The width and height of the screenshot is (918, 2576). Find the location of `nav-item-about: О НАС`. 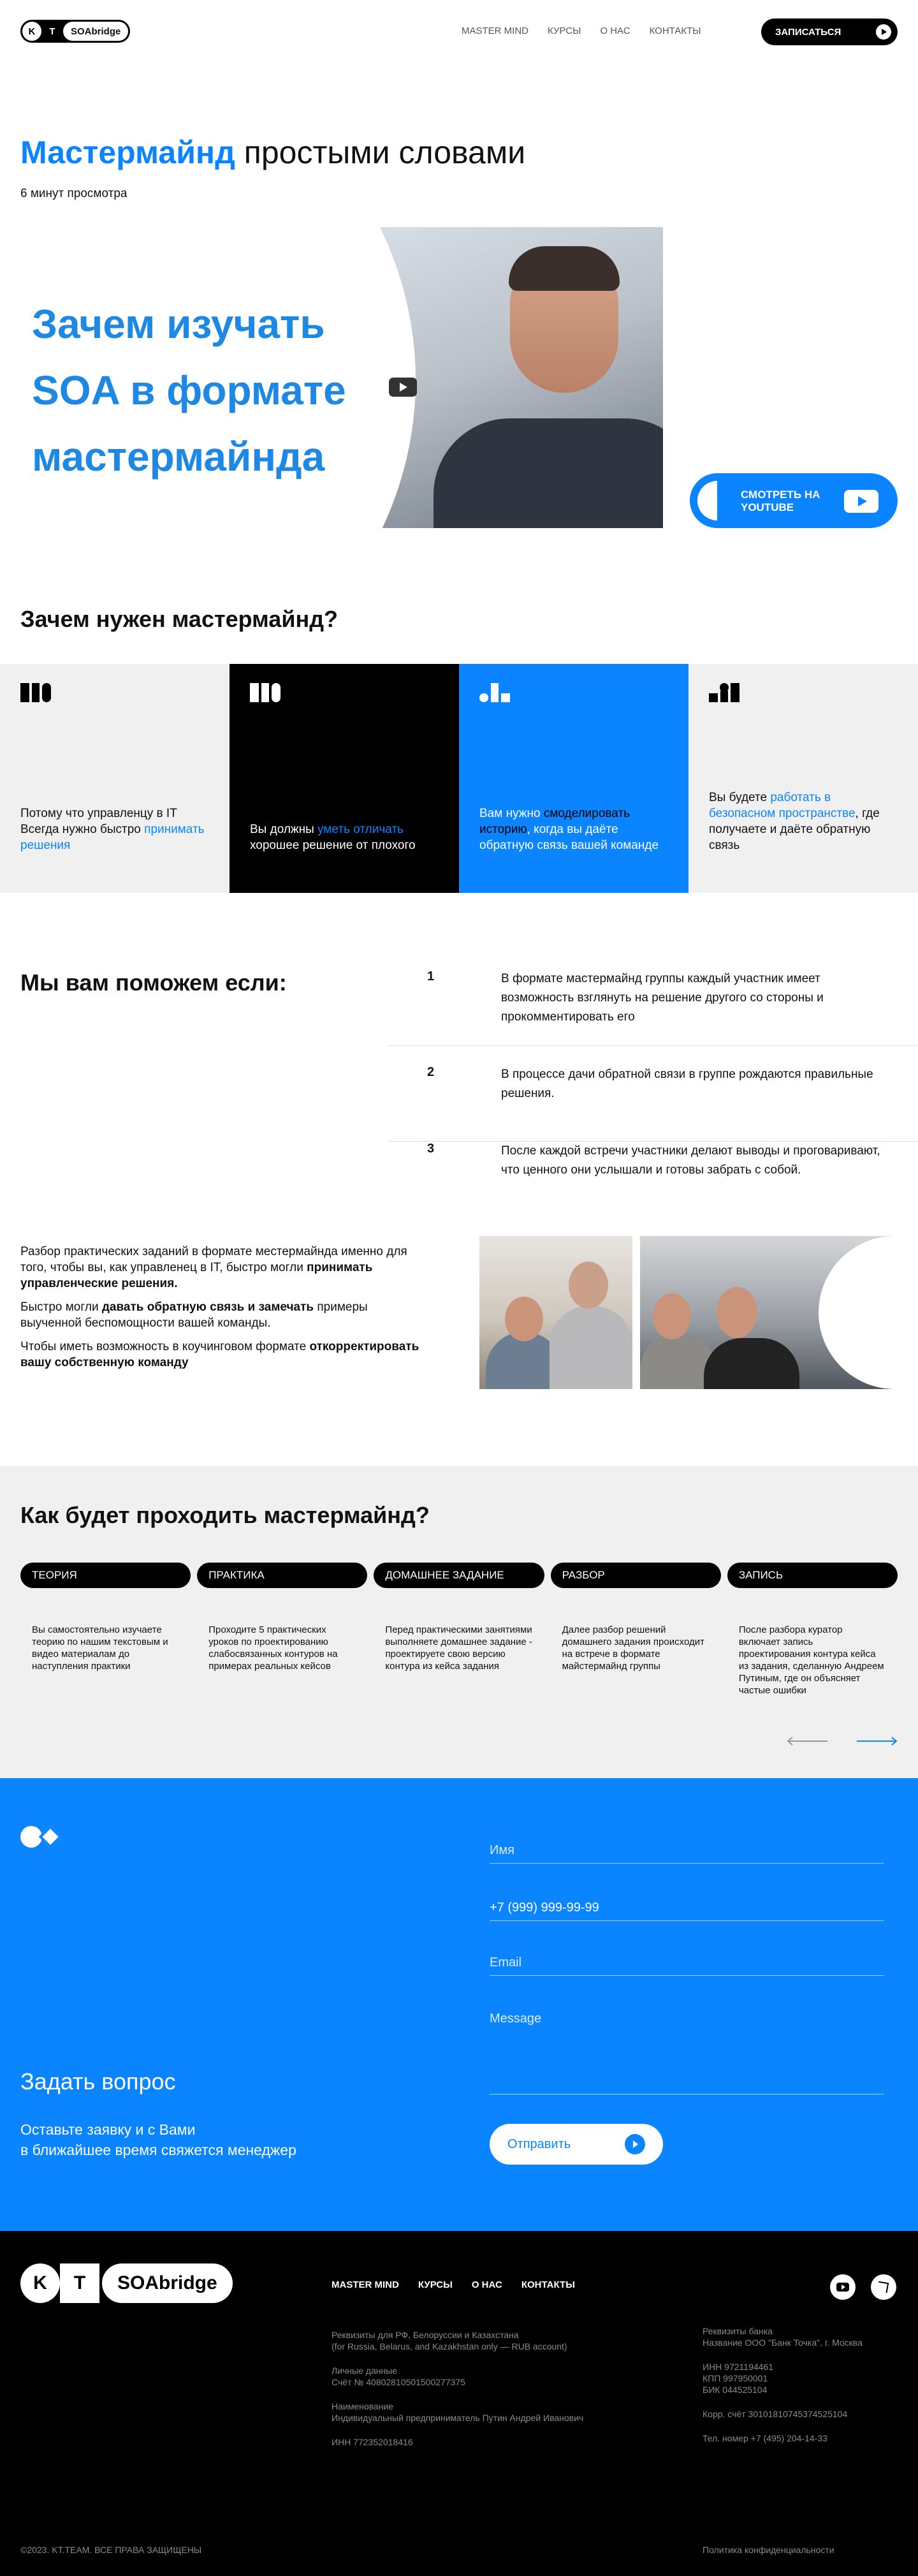

nav-item-about: О НАС is located at coordinates (615, 31).